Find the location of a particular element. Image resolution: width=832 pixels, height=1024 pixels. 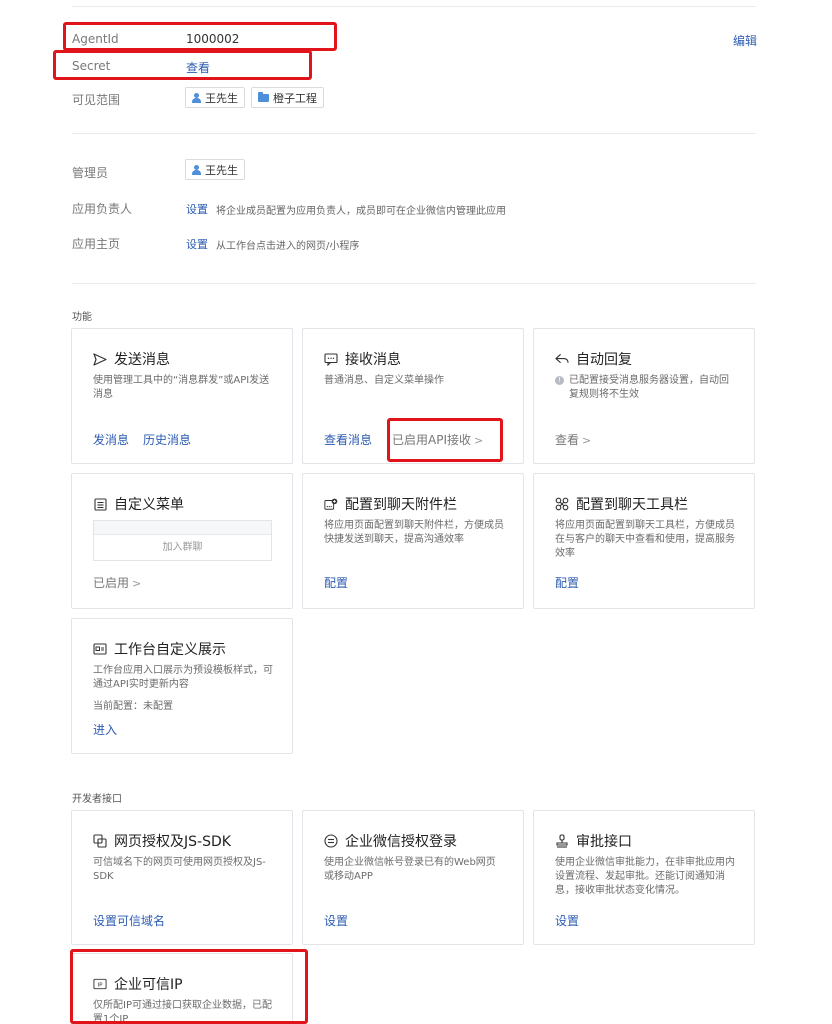

owner-desc: 将企业成员配置为应用负责人，成员即可在企业微信内管理此应用 is located at coordinates (361, 211).